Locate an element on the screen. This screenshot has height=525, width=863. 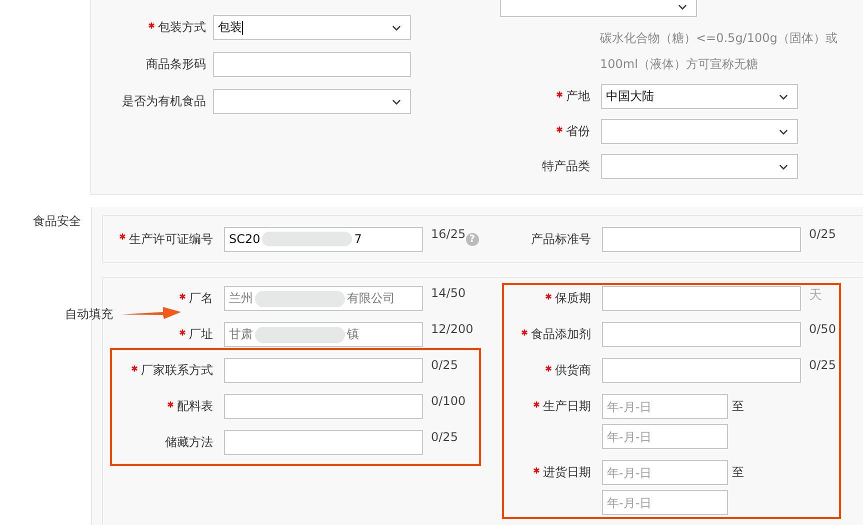
field-label: 省份 is located at coordinates (578, 131).